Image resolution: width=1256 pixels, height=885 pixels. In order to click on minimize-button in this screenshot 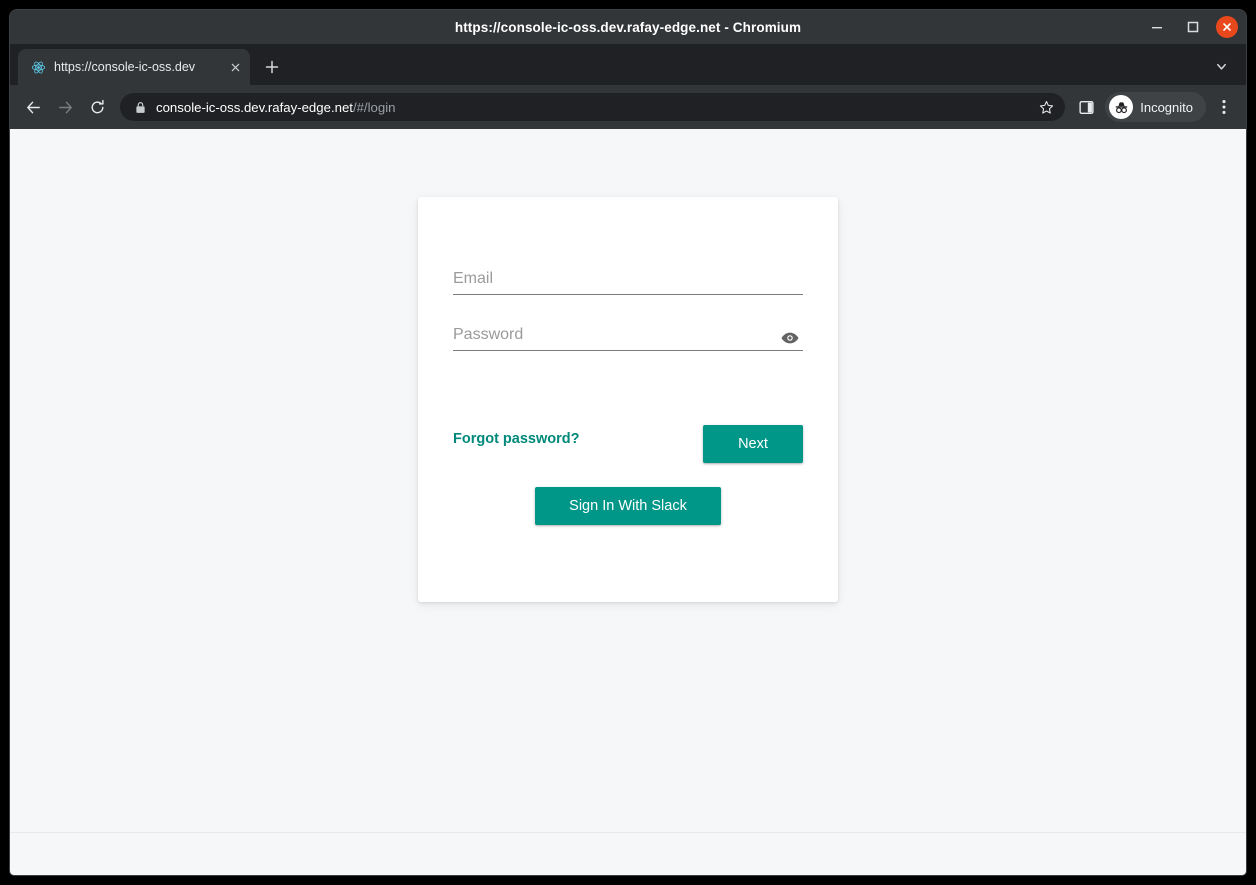, I will do `click(1157, 27)`.